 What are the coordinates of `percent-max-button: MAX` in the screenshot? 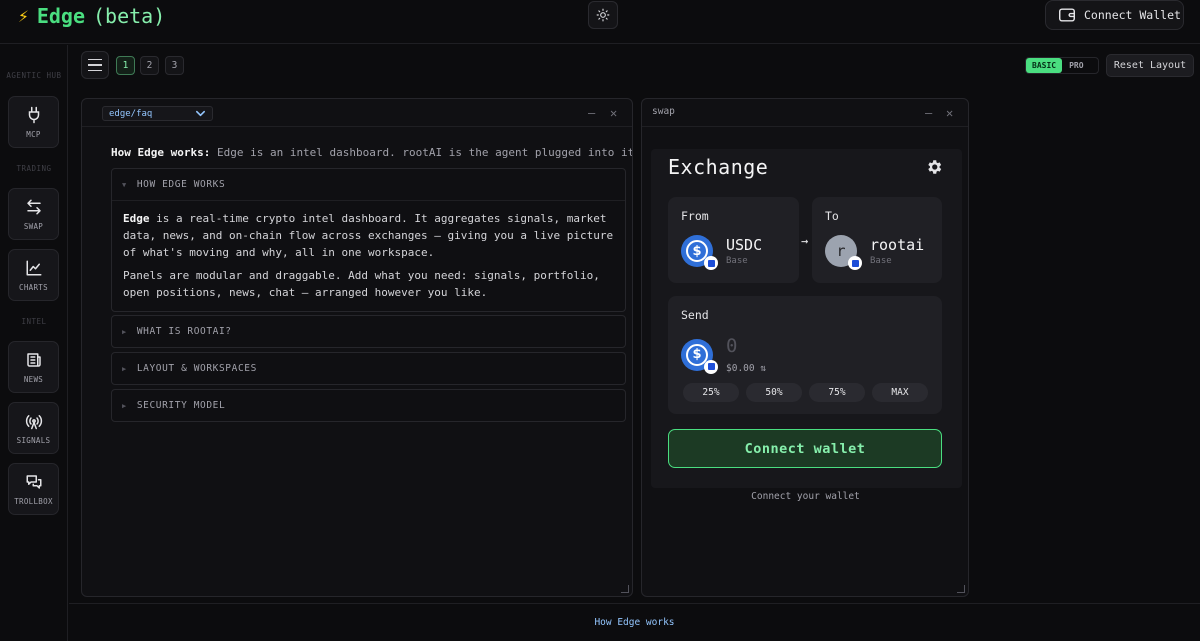 It's located at (900, 392).